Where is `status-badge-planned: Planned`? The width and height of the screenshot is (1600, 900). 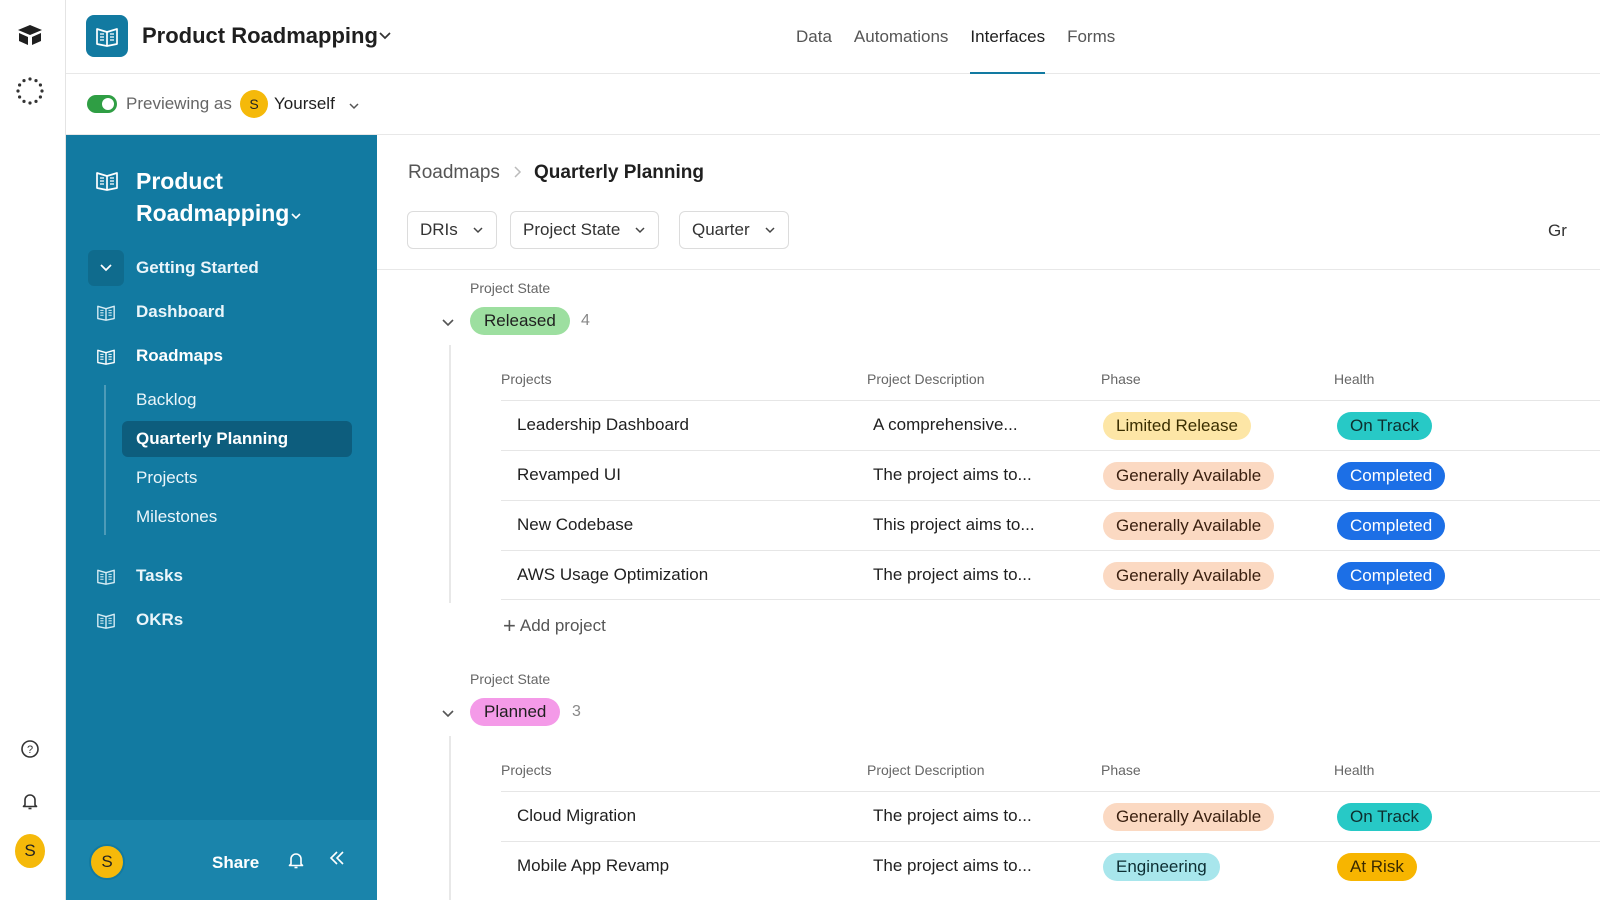 status-badge-planned: Planned is located at coordinates (515, 712).